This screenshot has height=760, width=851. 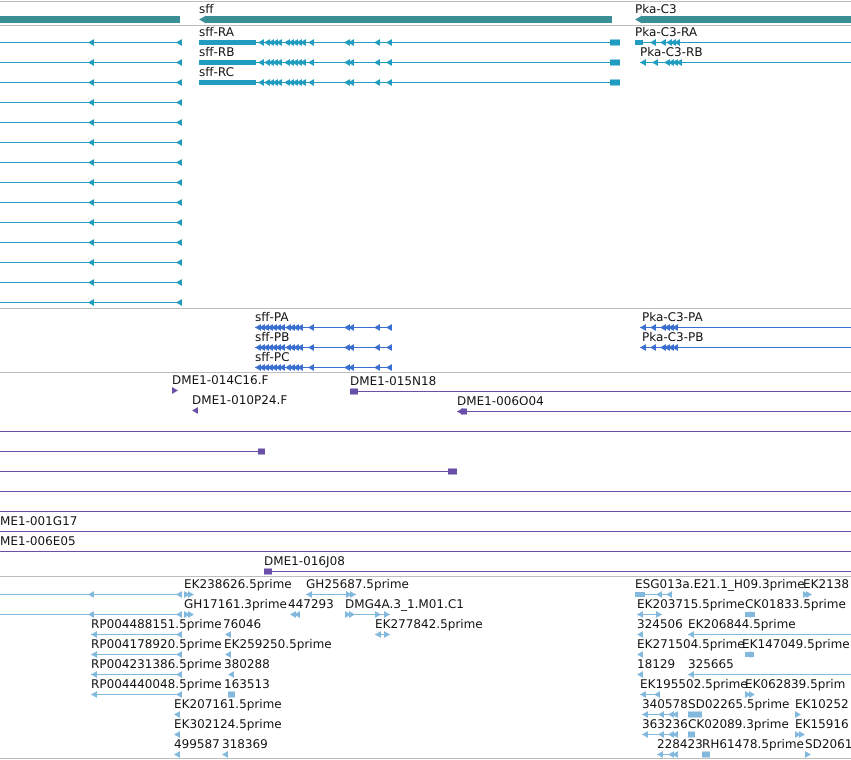 What do you see at coordinates (680, 744) in the screenshot?
I see `feature-label: 228423` at bounding box center [680, 744].